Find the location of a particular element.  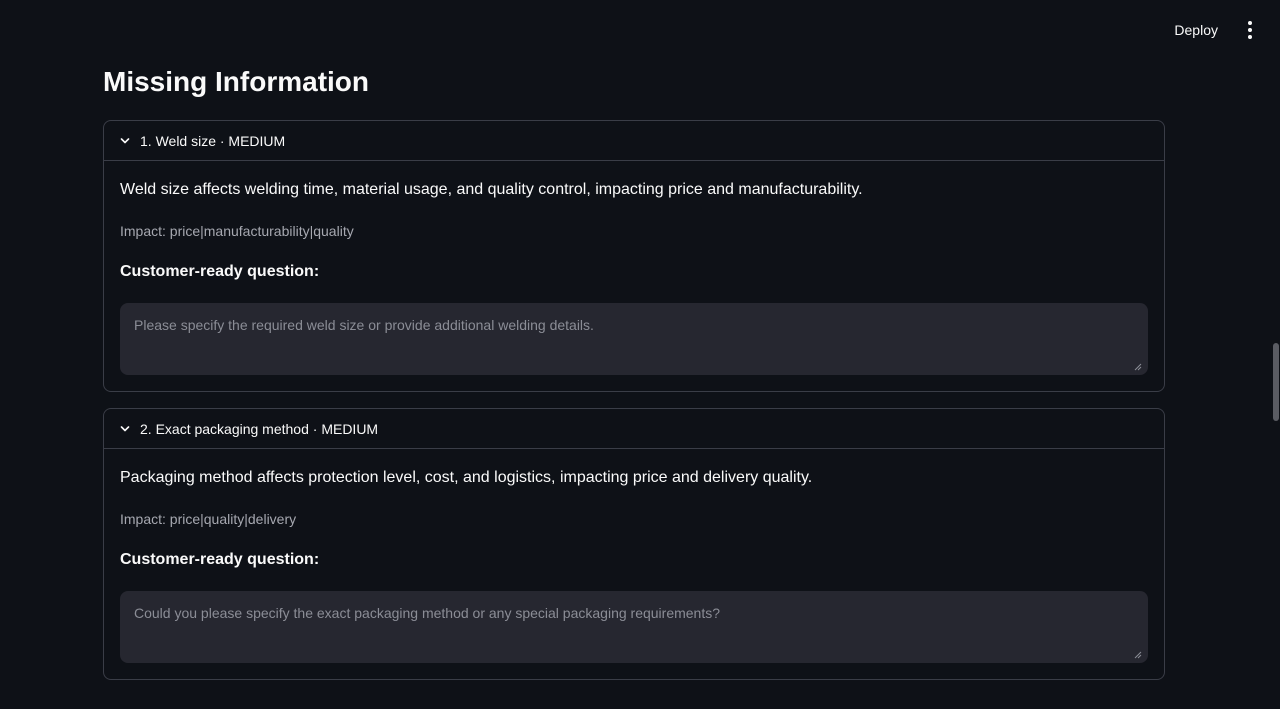

expander-header: 2. Exact packaging method · MEDIUM is located at coordinates (634, 429).